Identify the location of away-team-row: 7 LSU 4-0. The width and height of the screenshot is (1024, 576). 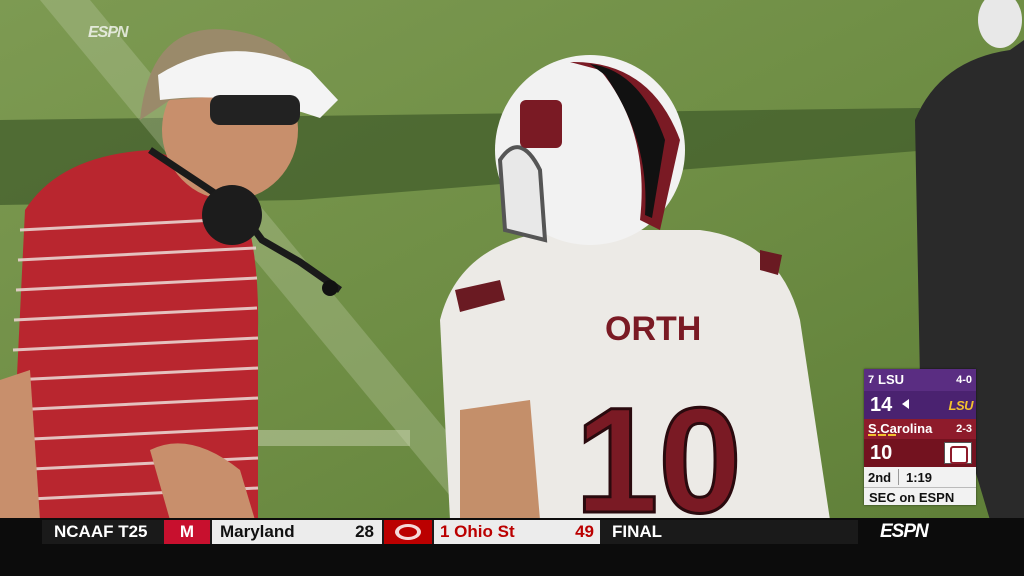
(920, 380).